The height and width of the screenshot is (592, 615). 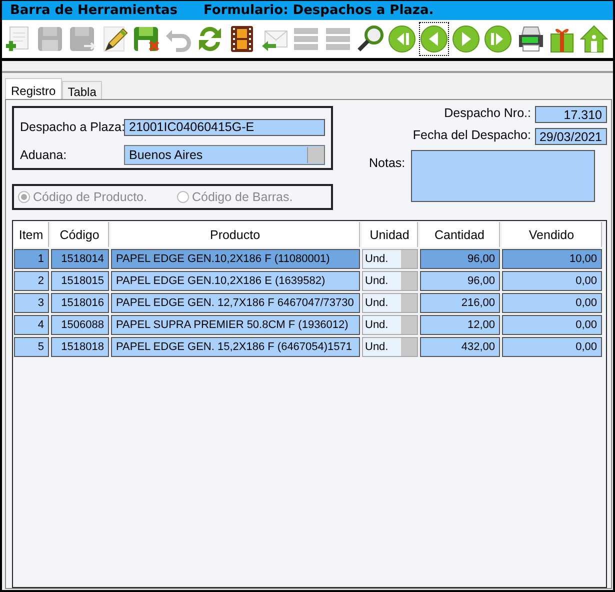 What do you see at coordinates (31, 325) in the screenshot?
I see `table-cell: 4` at bounding box center [31, 325].